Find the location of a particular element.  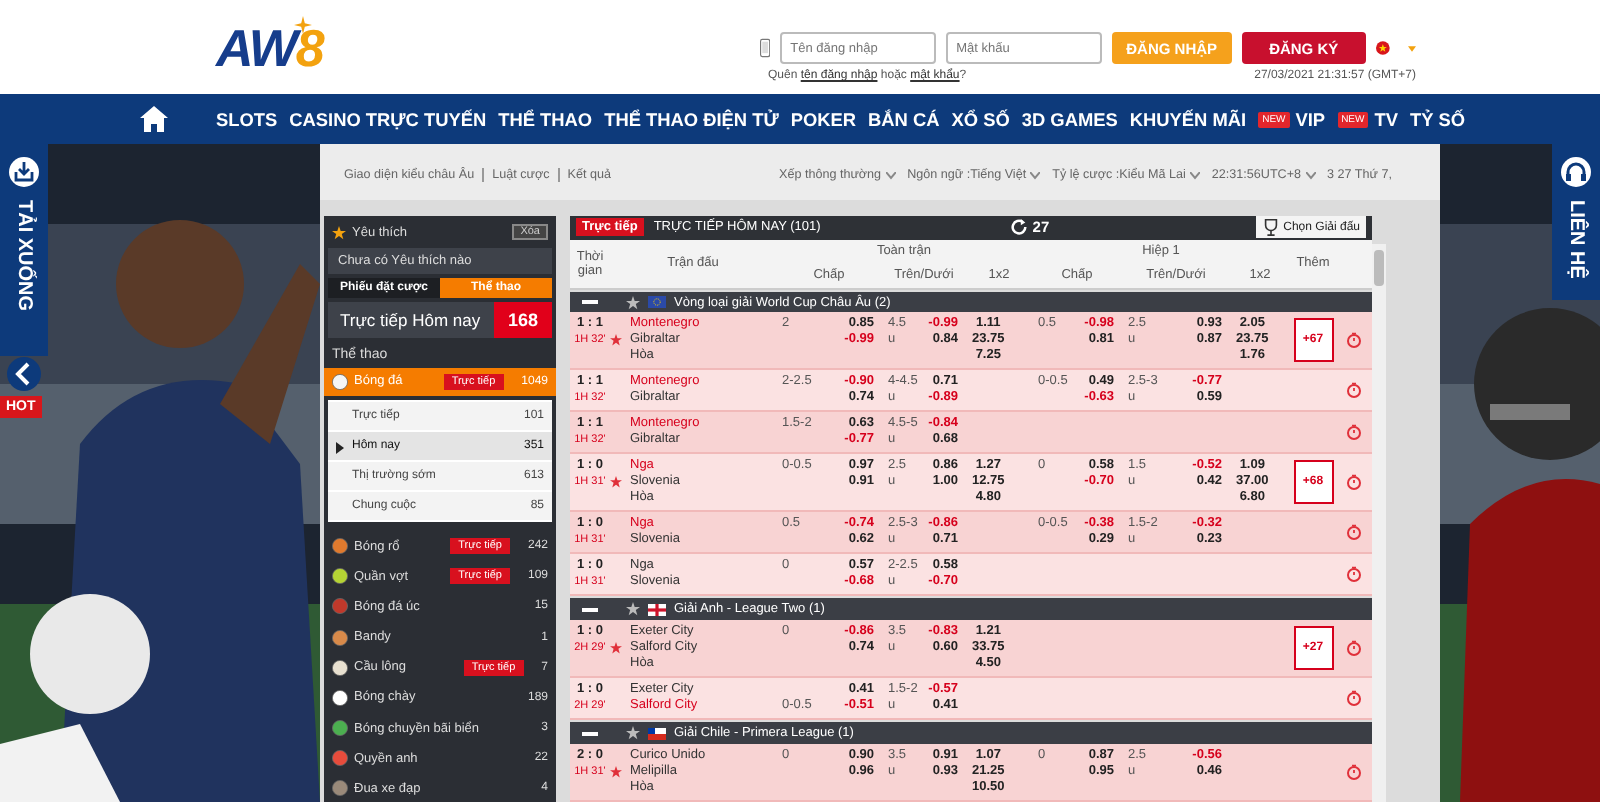

nav-item: TỶ SỐ is located at coordinates (1437, 119).